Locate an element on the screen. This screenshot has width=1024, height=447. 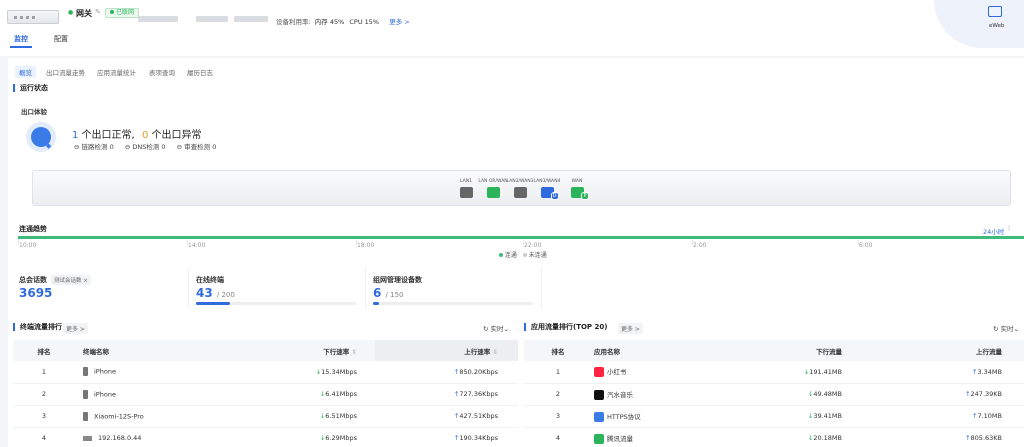
app-more-button: 更多 > is located at coordinates (630, 328).